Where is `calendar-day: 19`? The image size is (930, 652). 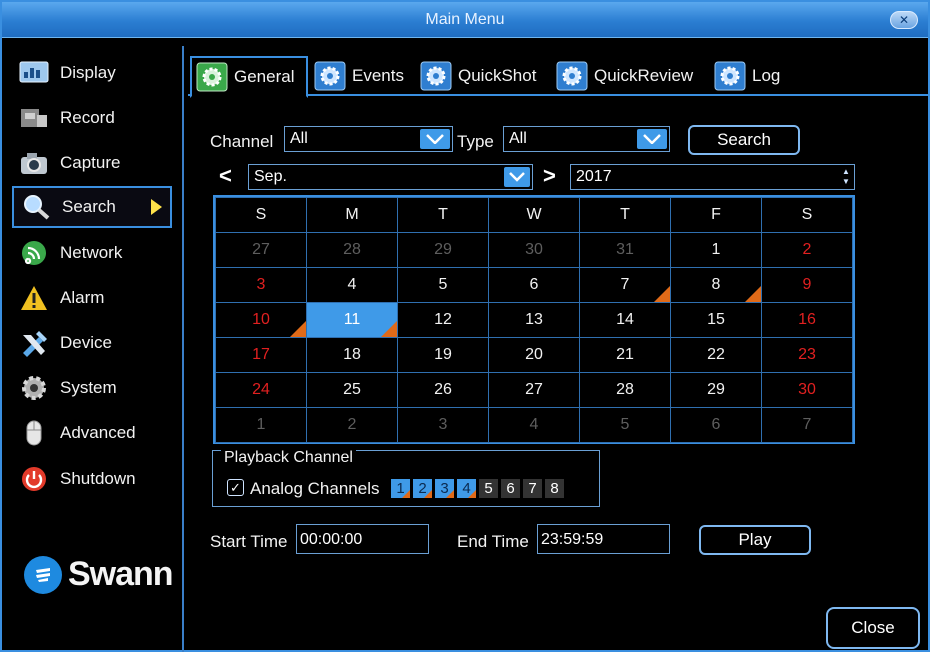
calendar-day: 19 is located at coordinates (443, 355).